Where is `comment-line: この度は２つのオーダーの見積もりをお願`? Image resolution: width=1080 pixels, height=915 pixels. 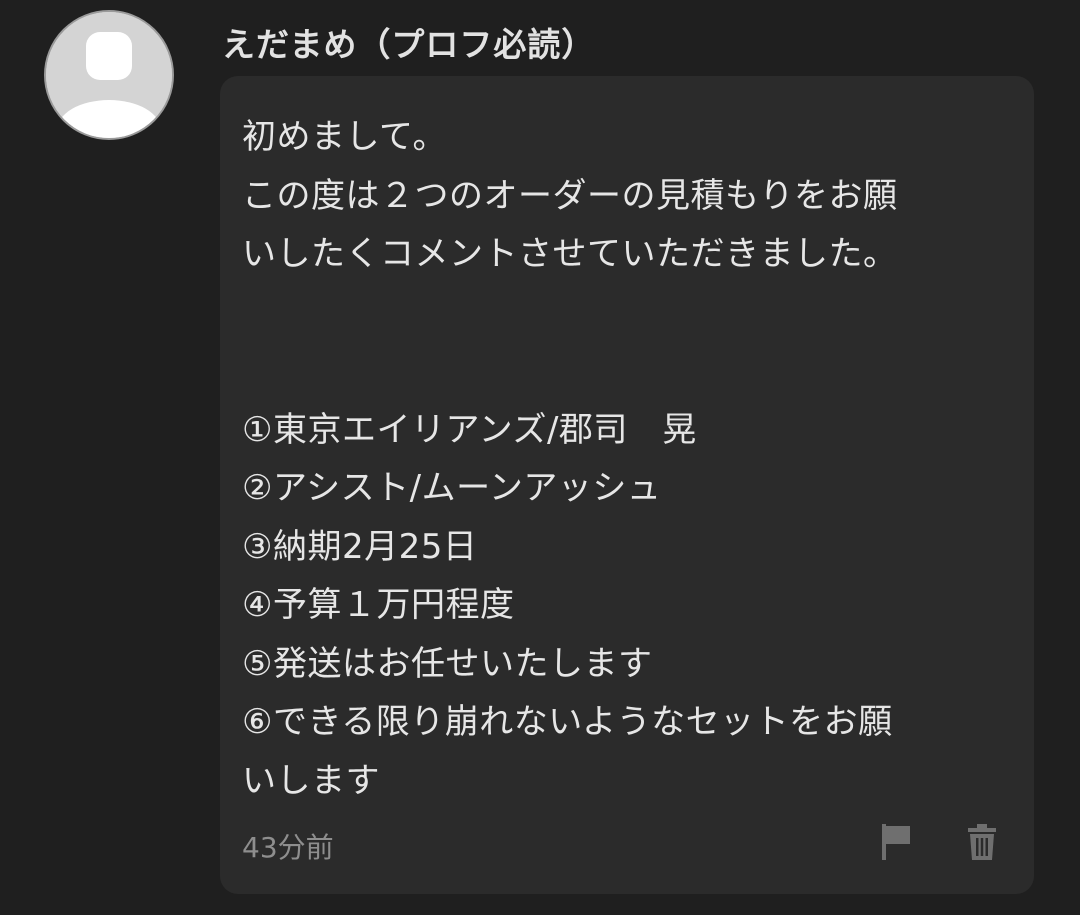 comment-line: この度は２つのオーダーの見積もりをお願 is located at coordinates (570, 195).